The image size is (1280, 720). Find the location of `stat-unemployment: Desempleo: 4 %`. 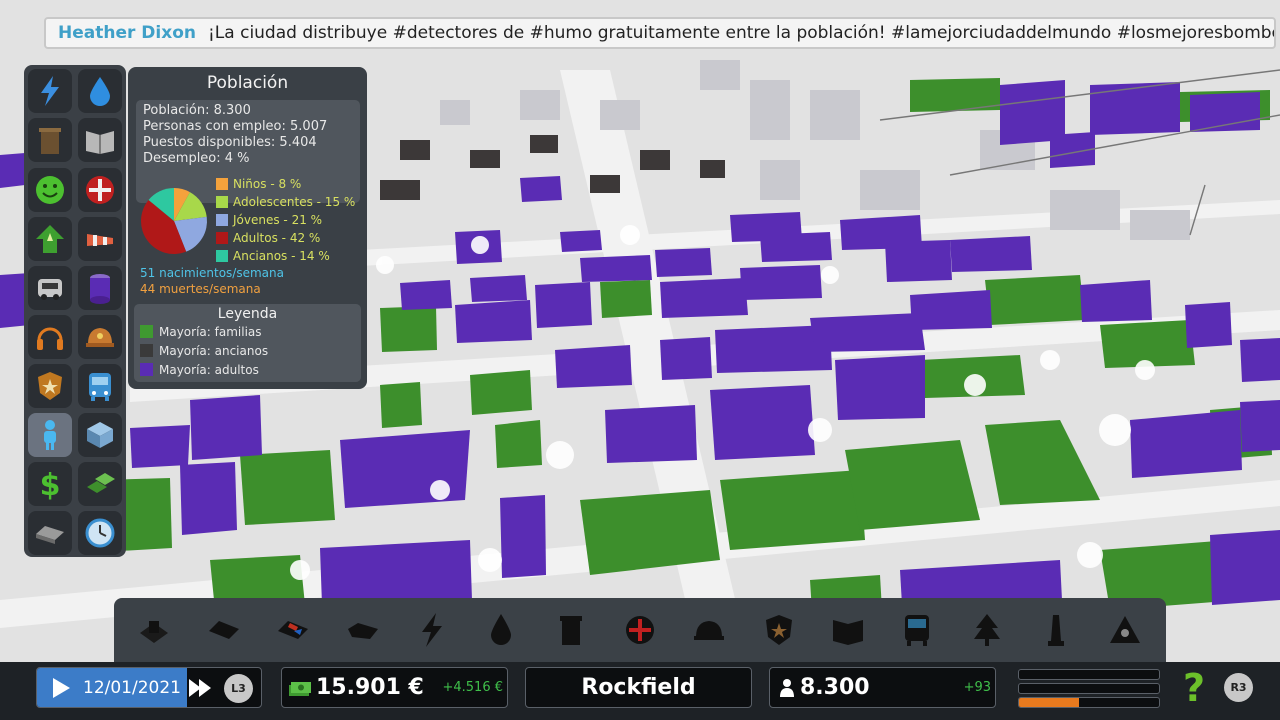

stat-unemployment: Desempleo: 4 % is located at coordinates (196, 158).